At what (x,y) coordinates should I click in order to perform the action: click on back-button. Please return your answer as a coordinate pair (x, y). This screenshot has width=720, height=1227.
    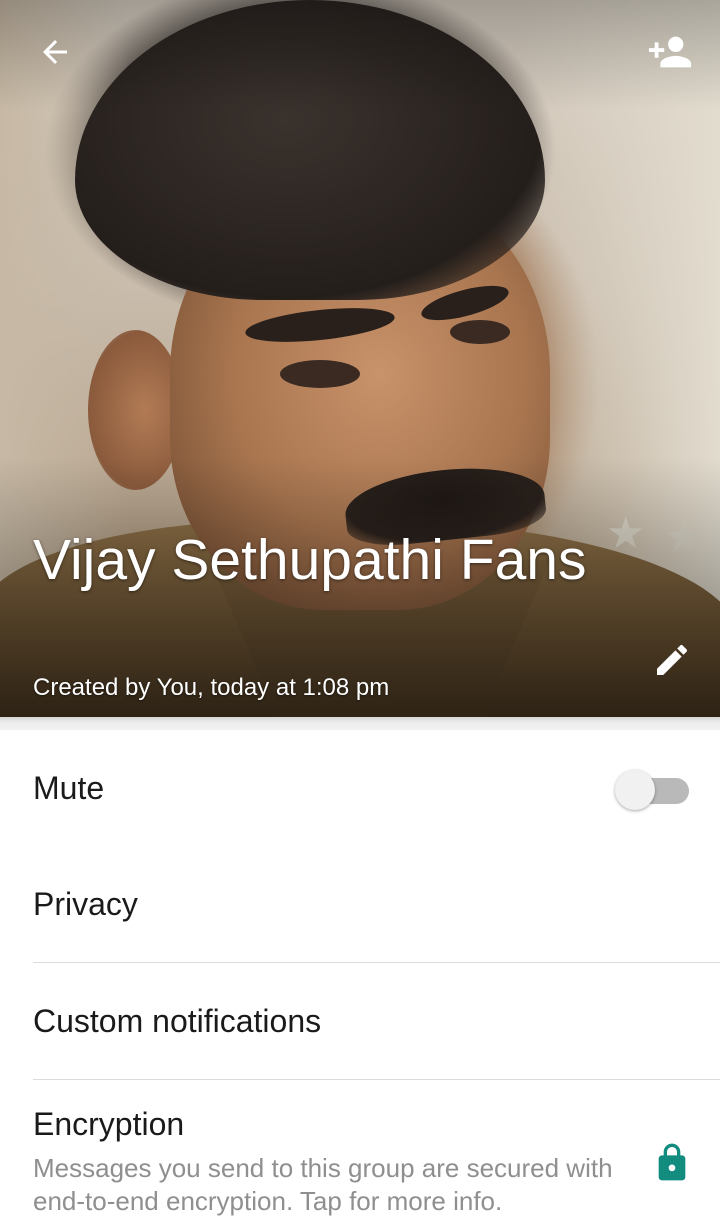
    Looking at the image, I should click on (55, 52).